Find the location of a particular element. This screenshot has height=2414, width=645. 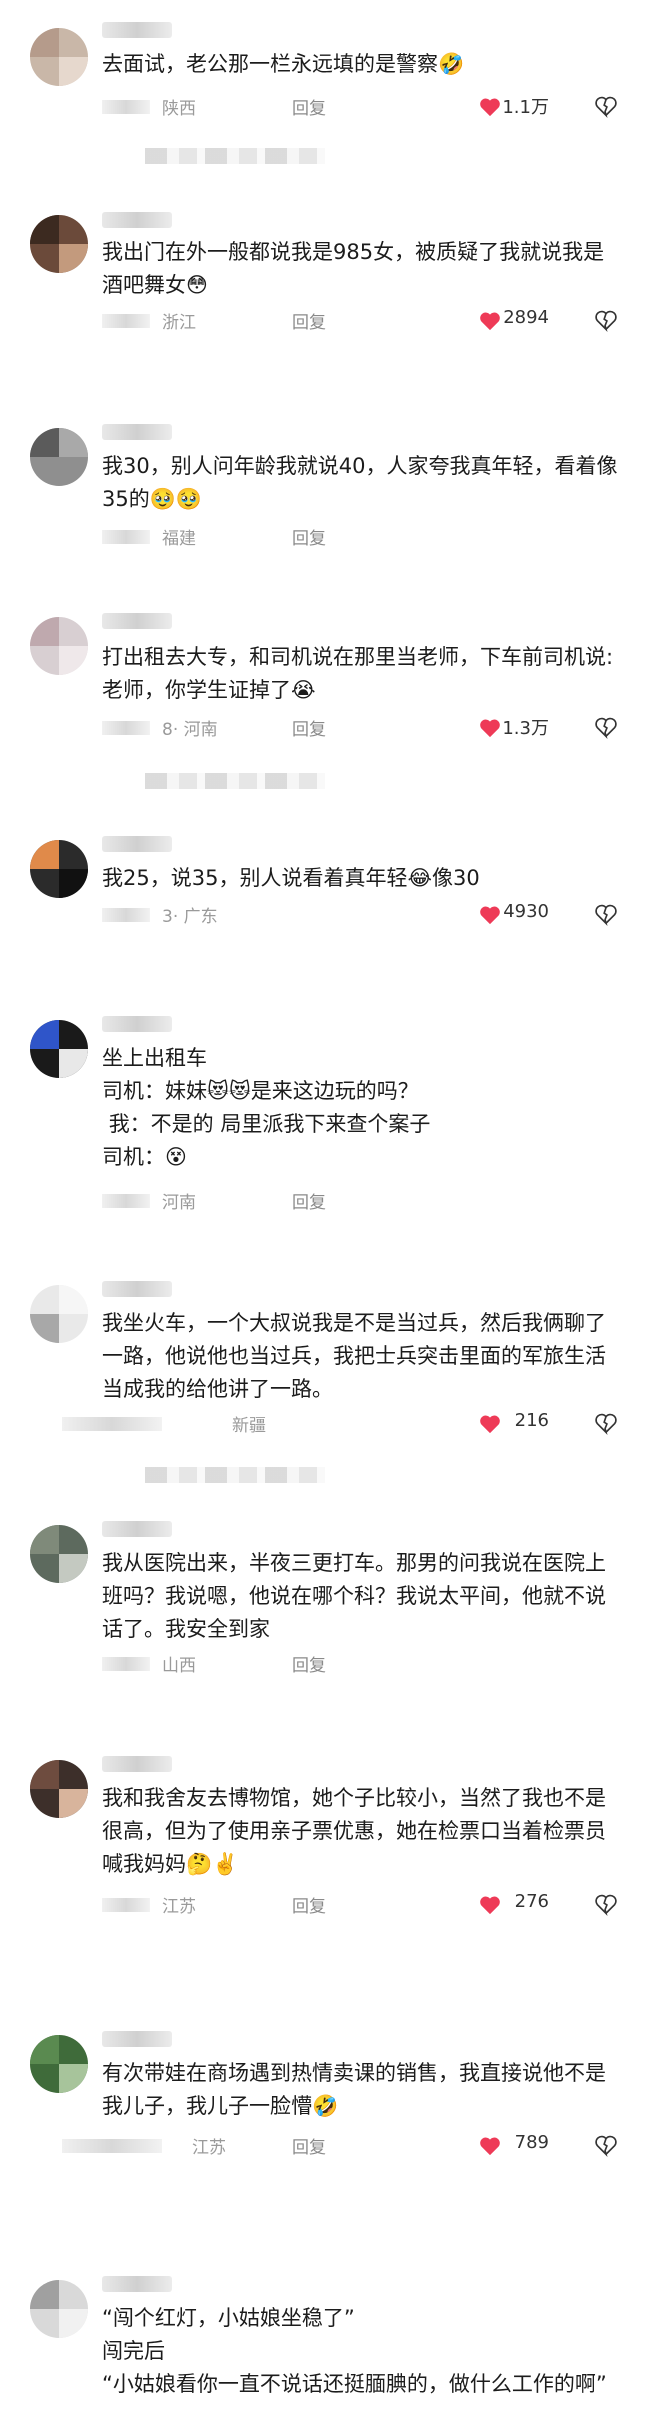

comment-meta: 江苏 回复 789 is located at coordinates (340, 2146).